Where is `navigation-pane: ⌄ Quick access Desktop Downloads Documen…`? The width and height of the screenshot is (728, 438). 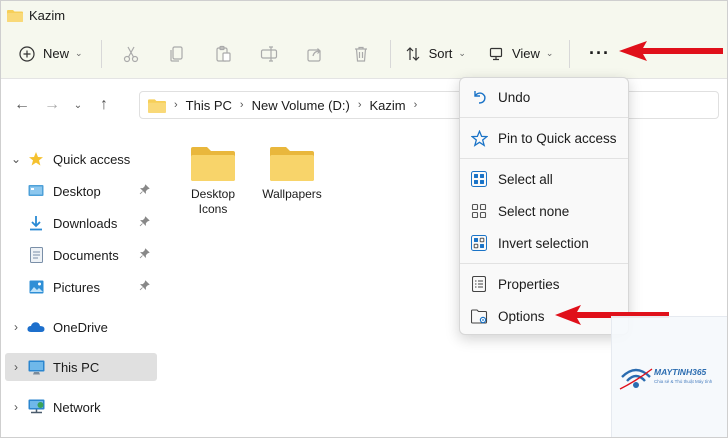
navigation-pane: ⌄ Quick access Desktop Downloads Documen… is located at coordinates (81, 286).